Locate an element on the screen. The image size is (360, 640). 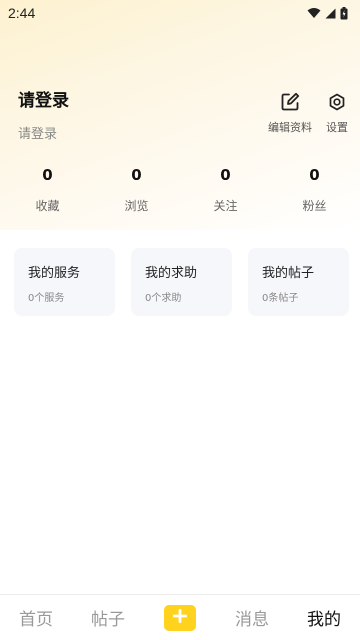
stat-favorites: 0 收藏 is located at coordinates (47, 190).